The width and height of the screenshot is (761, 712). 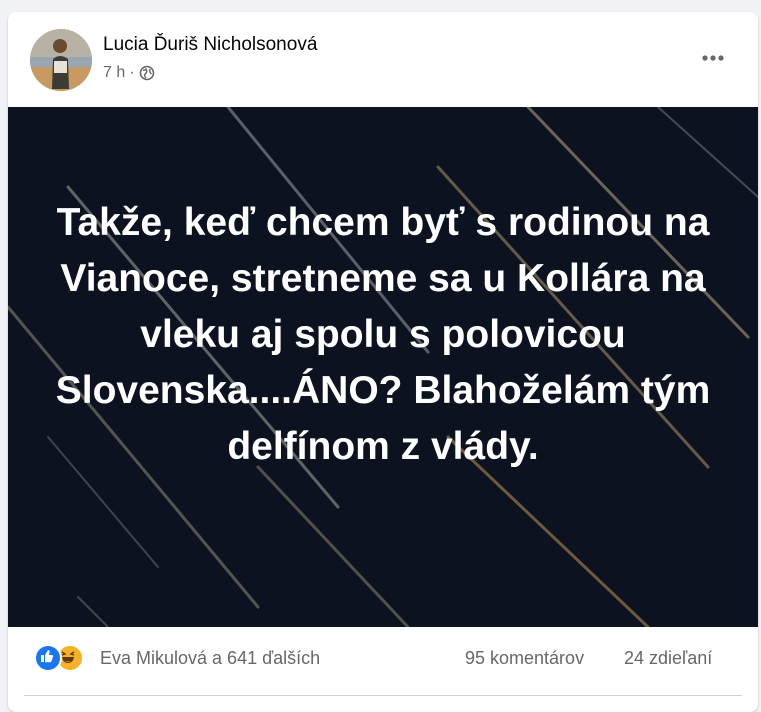 What do you see at coordinates (48, 658) in the screenshot?
I see `like-icon` at bounding box center [48, 658].